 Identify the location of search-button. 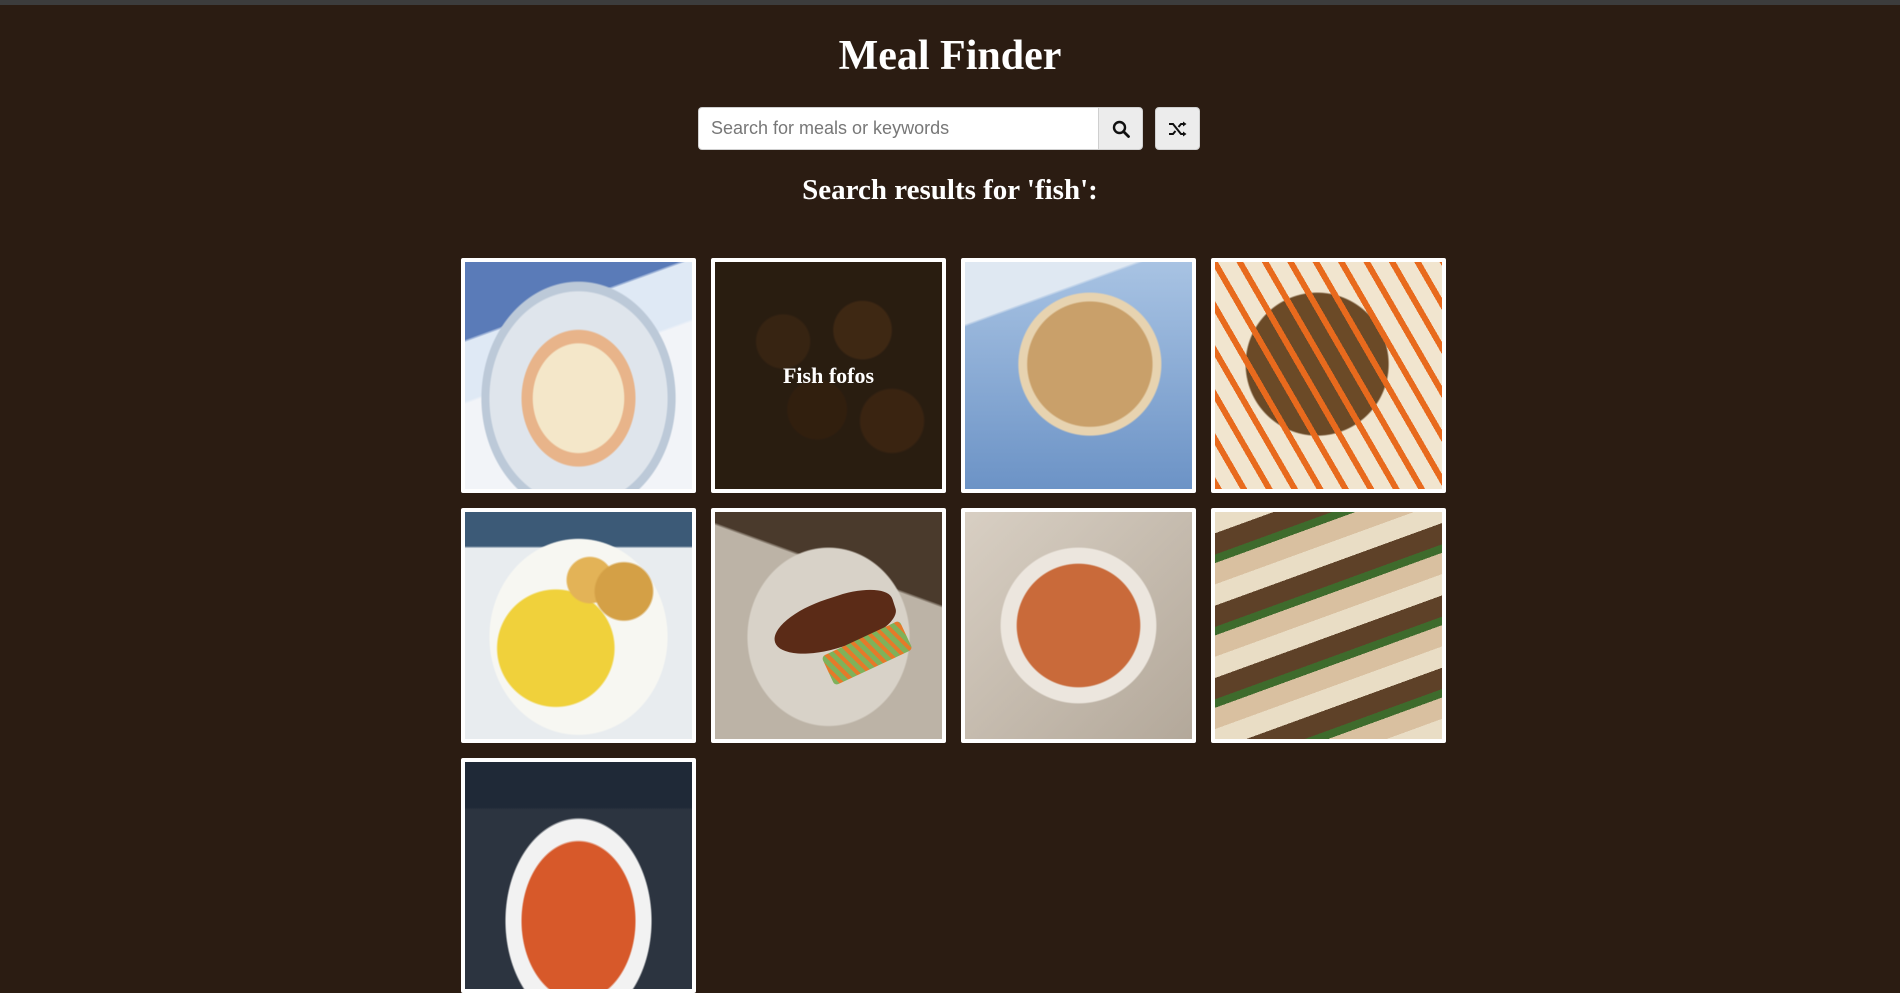
(1120, 128).